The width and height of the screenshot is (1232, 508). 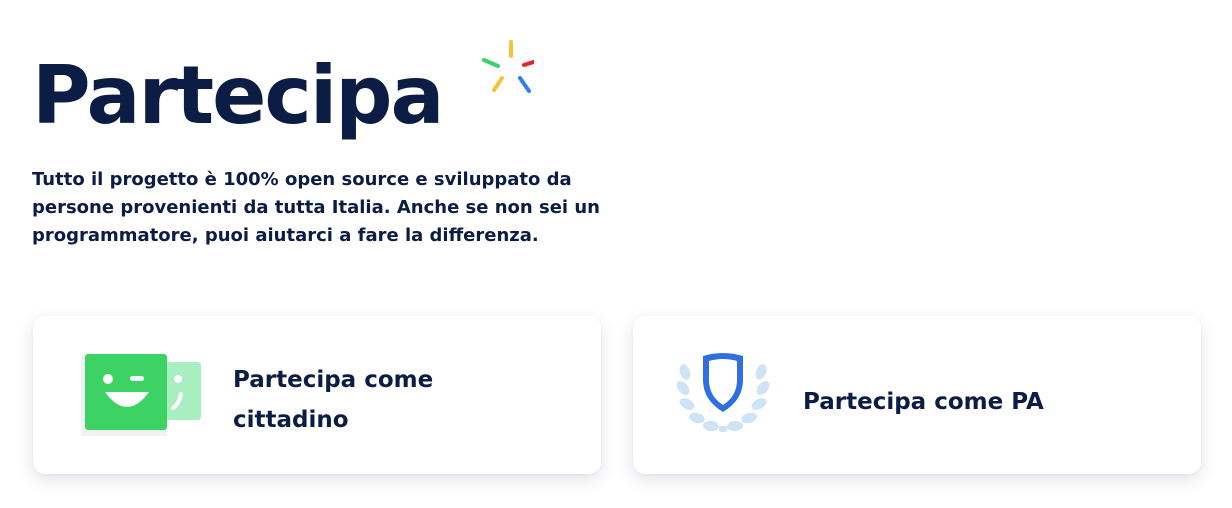 I want to click on citizen-face-icon, so click(x=141, y=395).